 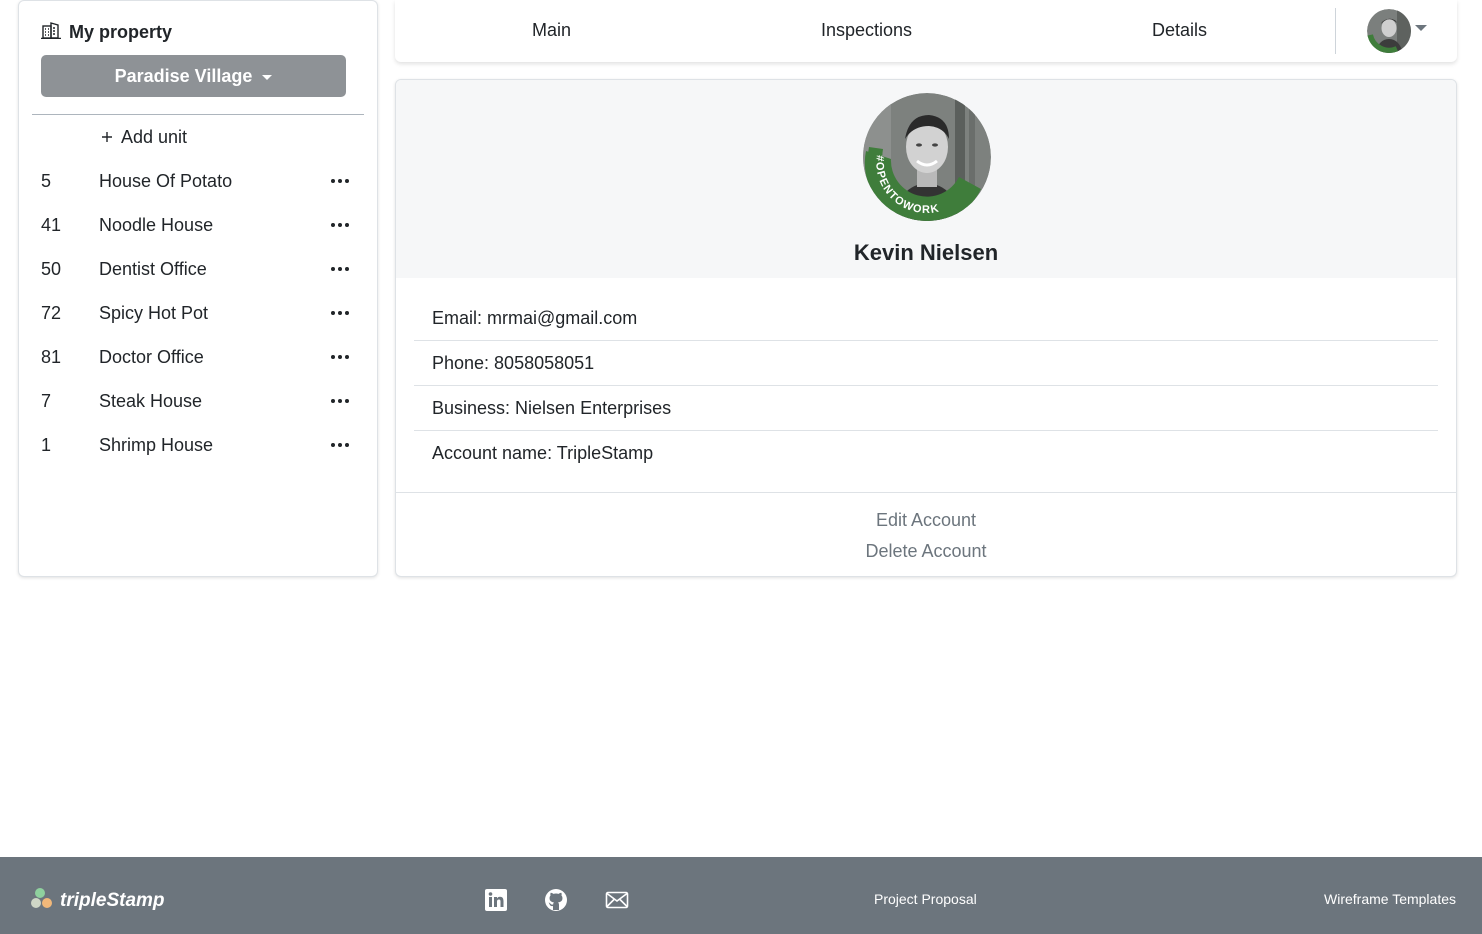 I want to click on chevron-down-icon, so click(x=1421, y=28).